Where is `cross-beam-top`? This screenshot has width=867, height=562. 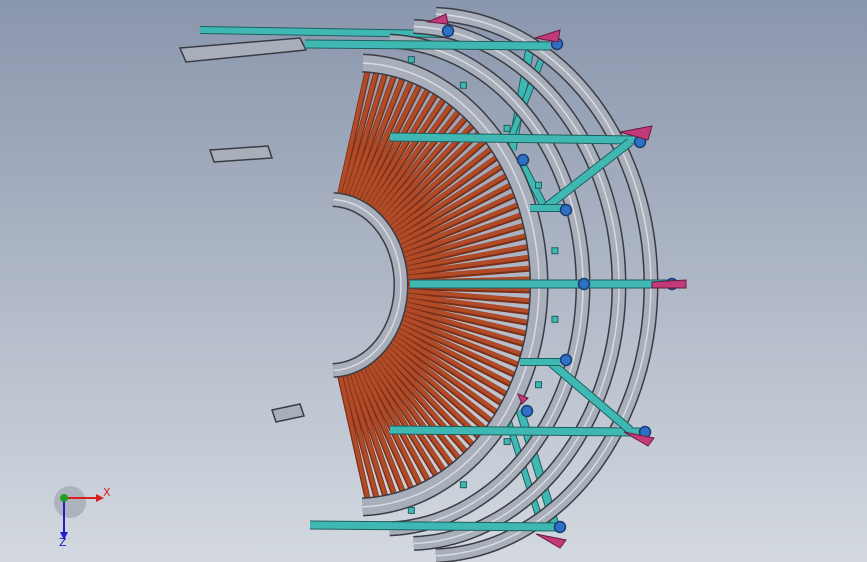 cross-beam-top is located at coordinates (427, 45).